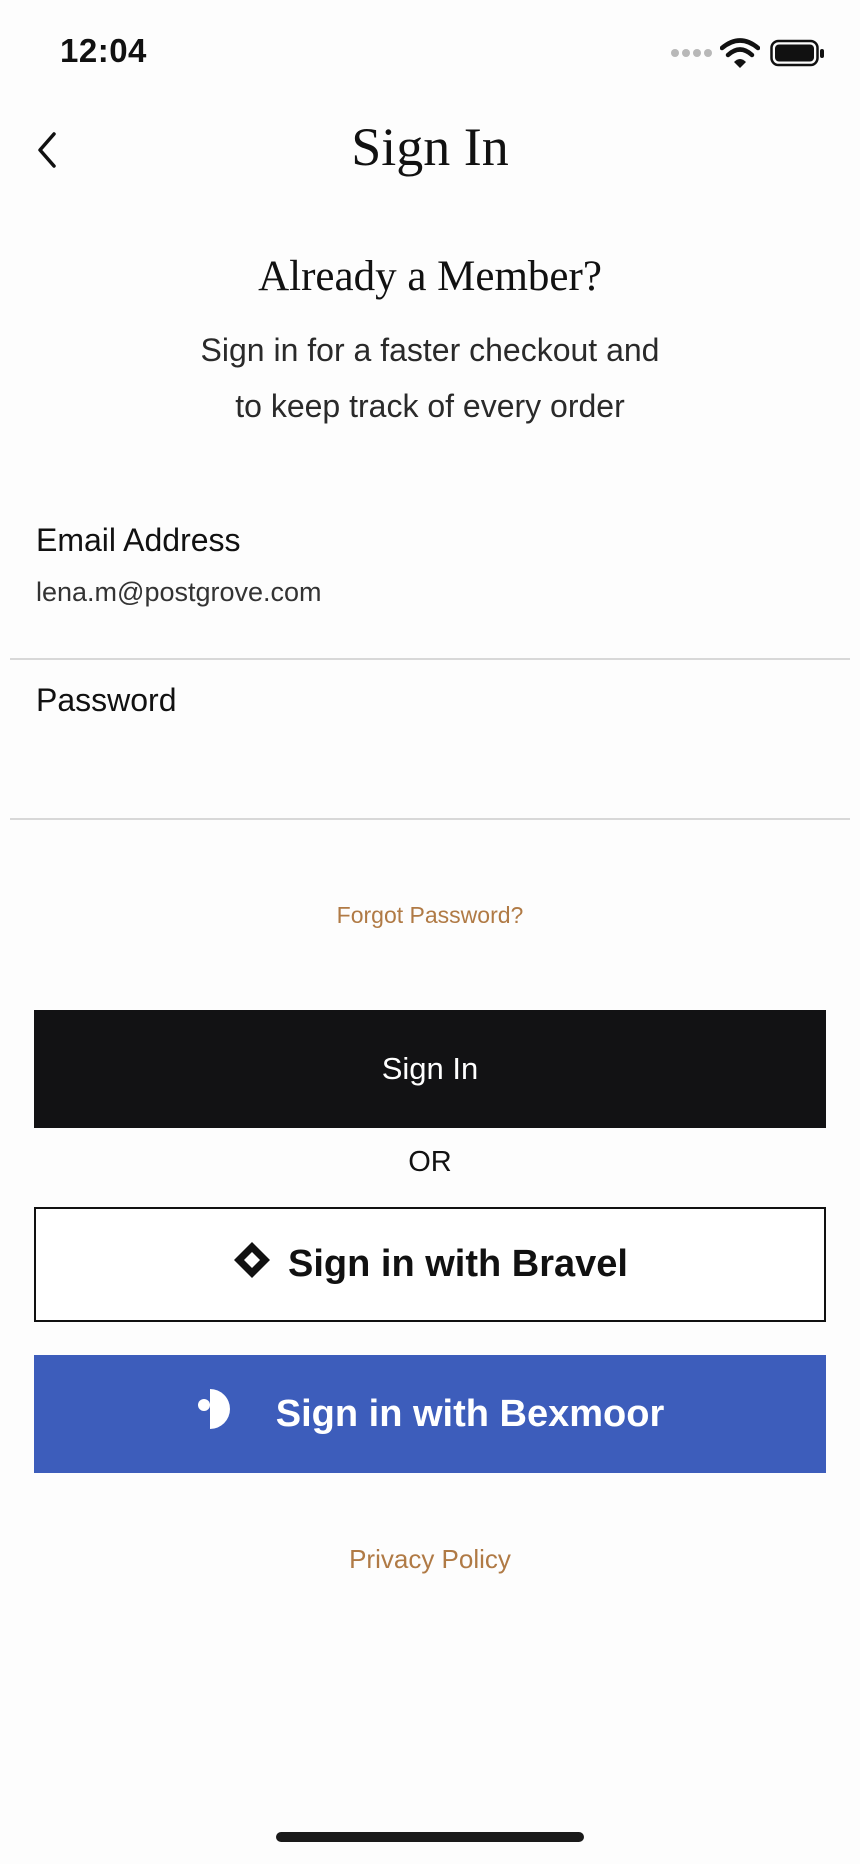 The width and height of the screenshot is (860, 1864). I want to click on email-label: Email Address, so click(138, 540).